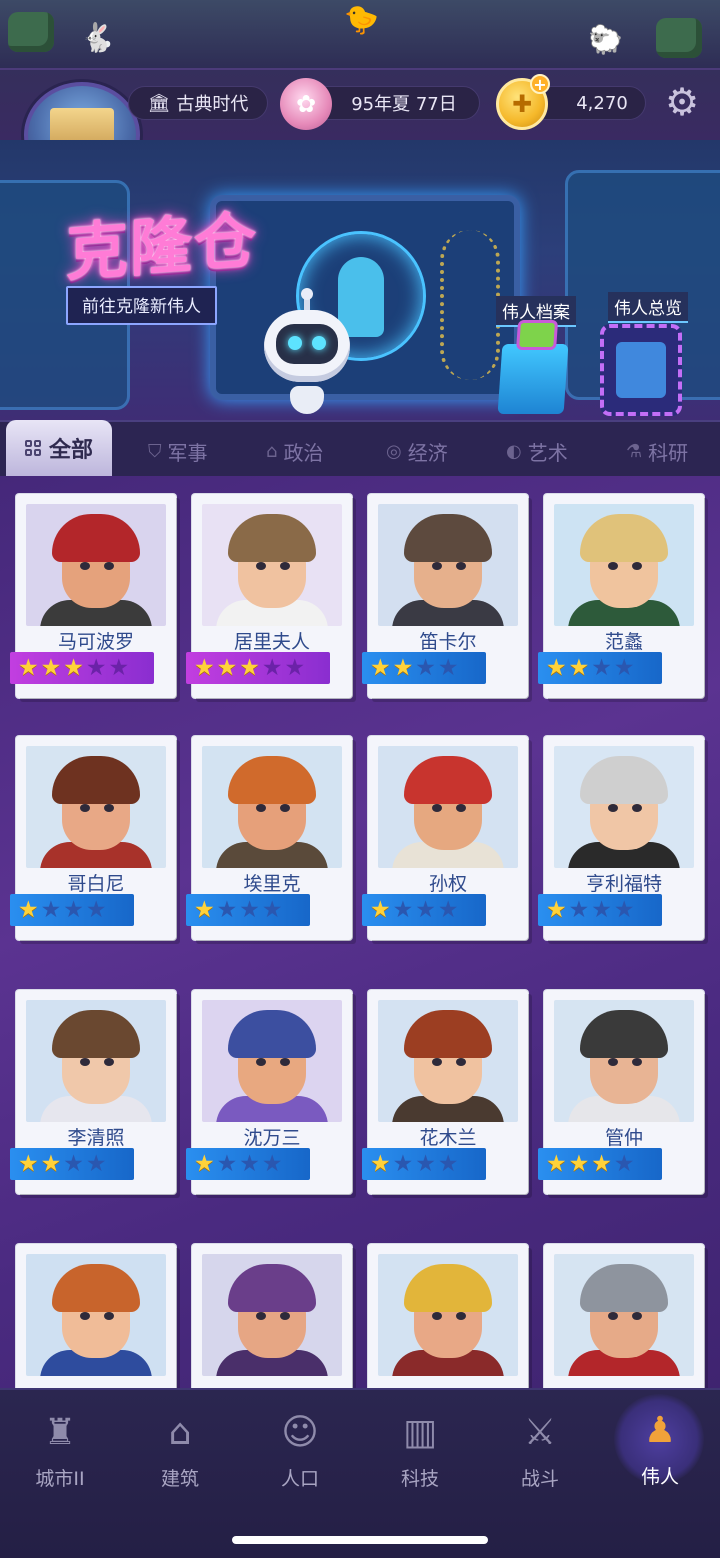  What do you see at coordinates (299, 1479) in the screenshot?
I see `nav-label: 人口` at bounding box center [299, 1479].